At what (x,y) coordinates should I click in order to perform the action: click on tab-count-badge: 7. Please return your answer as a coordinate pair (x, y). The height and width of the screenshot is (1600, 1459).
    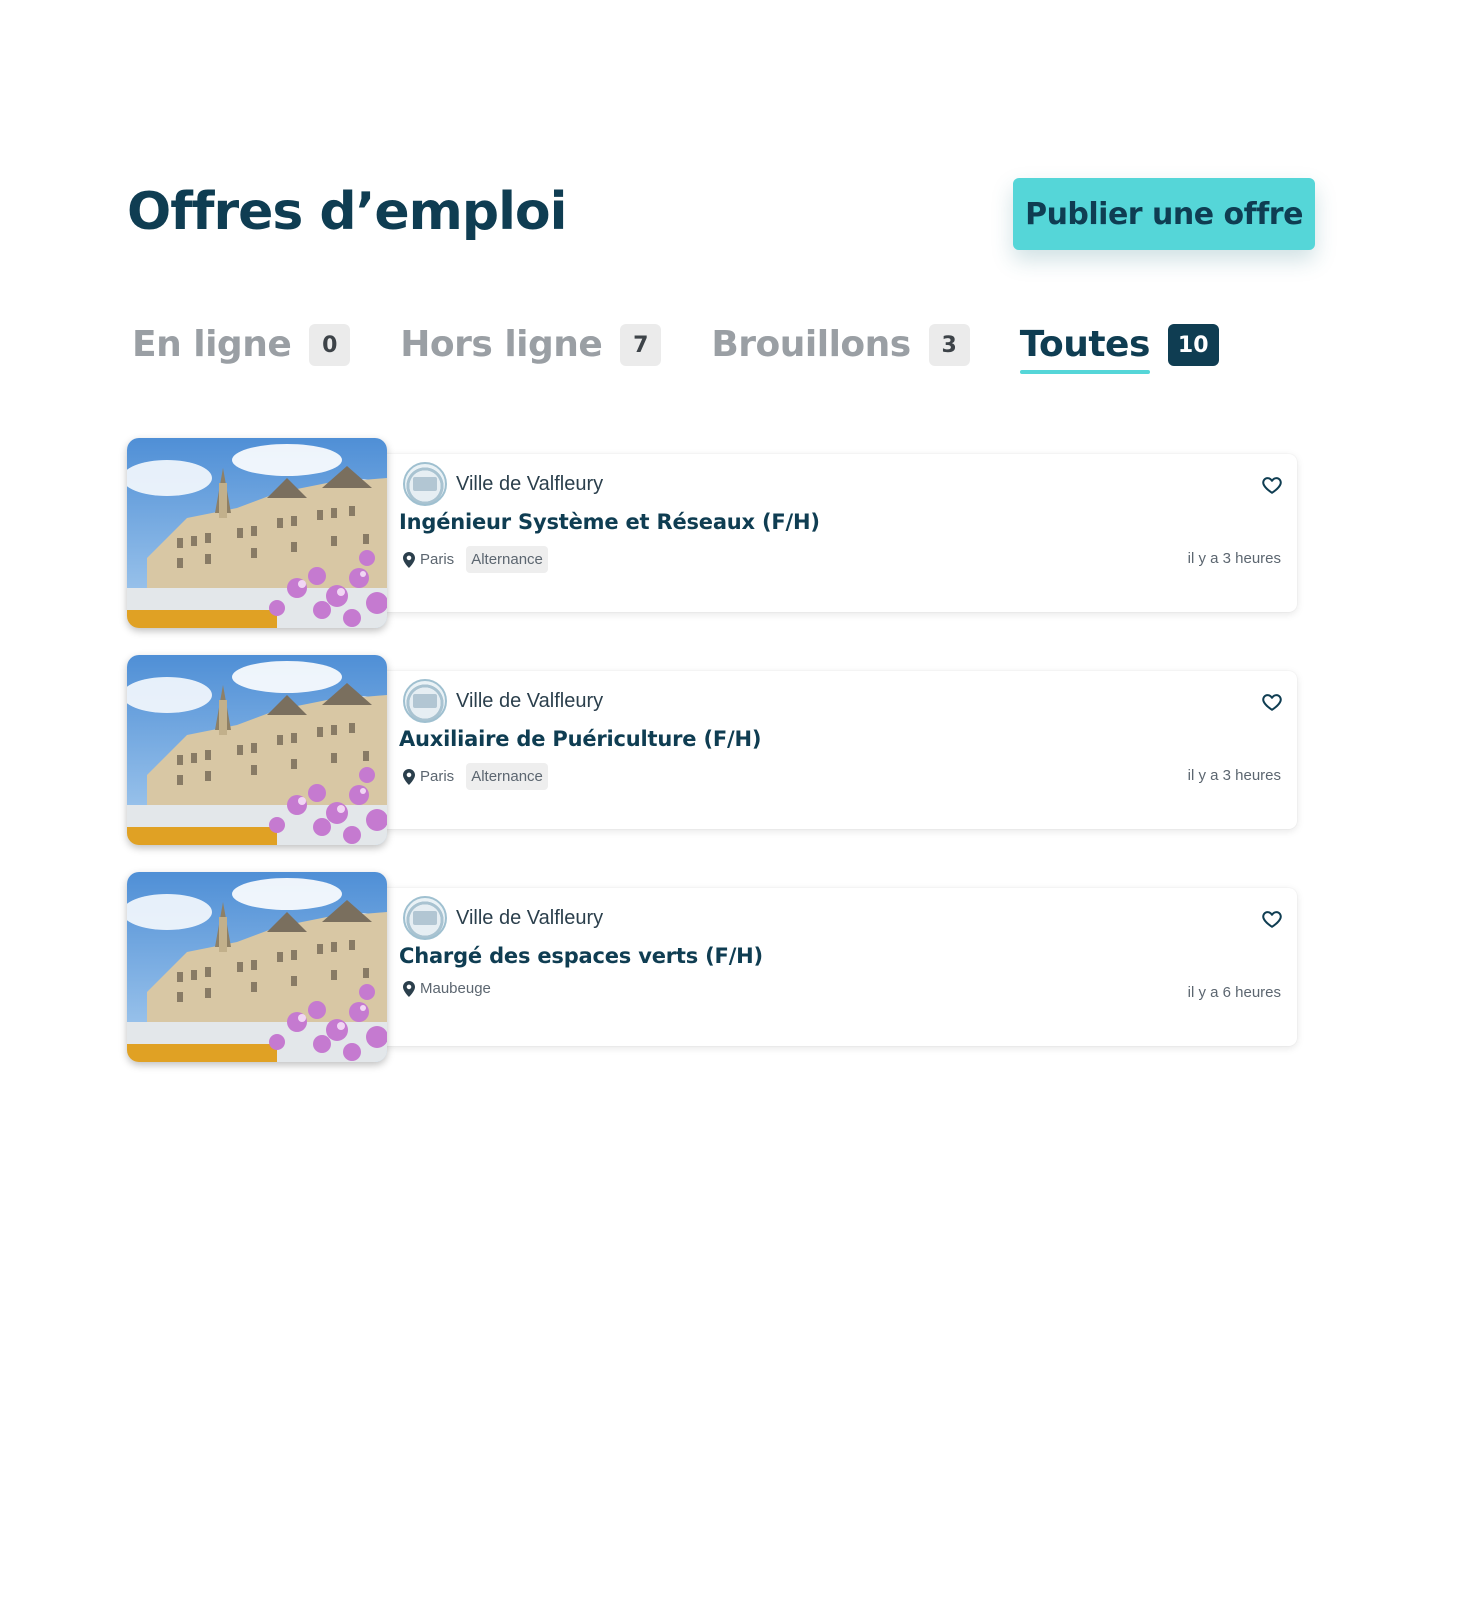
    Looking at the image, I should click on (641, 345).